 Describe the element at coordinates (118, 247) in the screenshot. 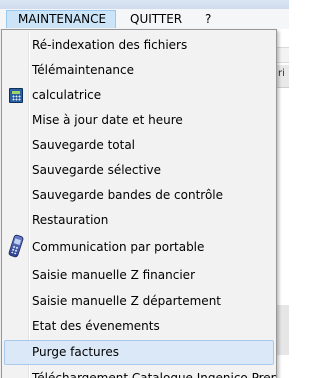

I see `menu-item-label: Communication par portable` at that location.